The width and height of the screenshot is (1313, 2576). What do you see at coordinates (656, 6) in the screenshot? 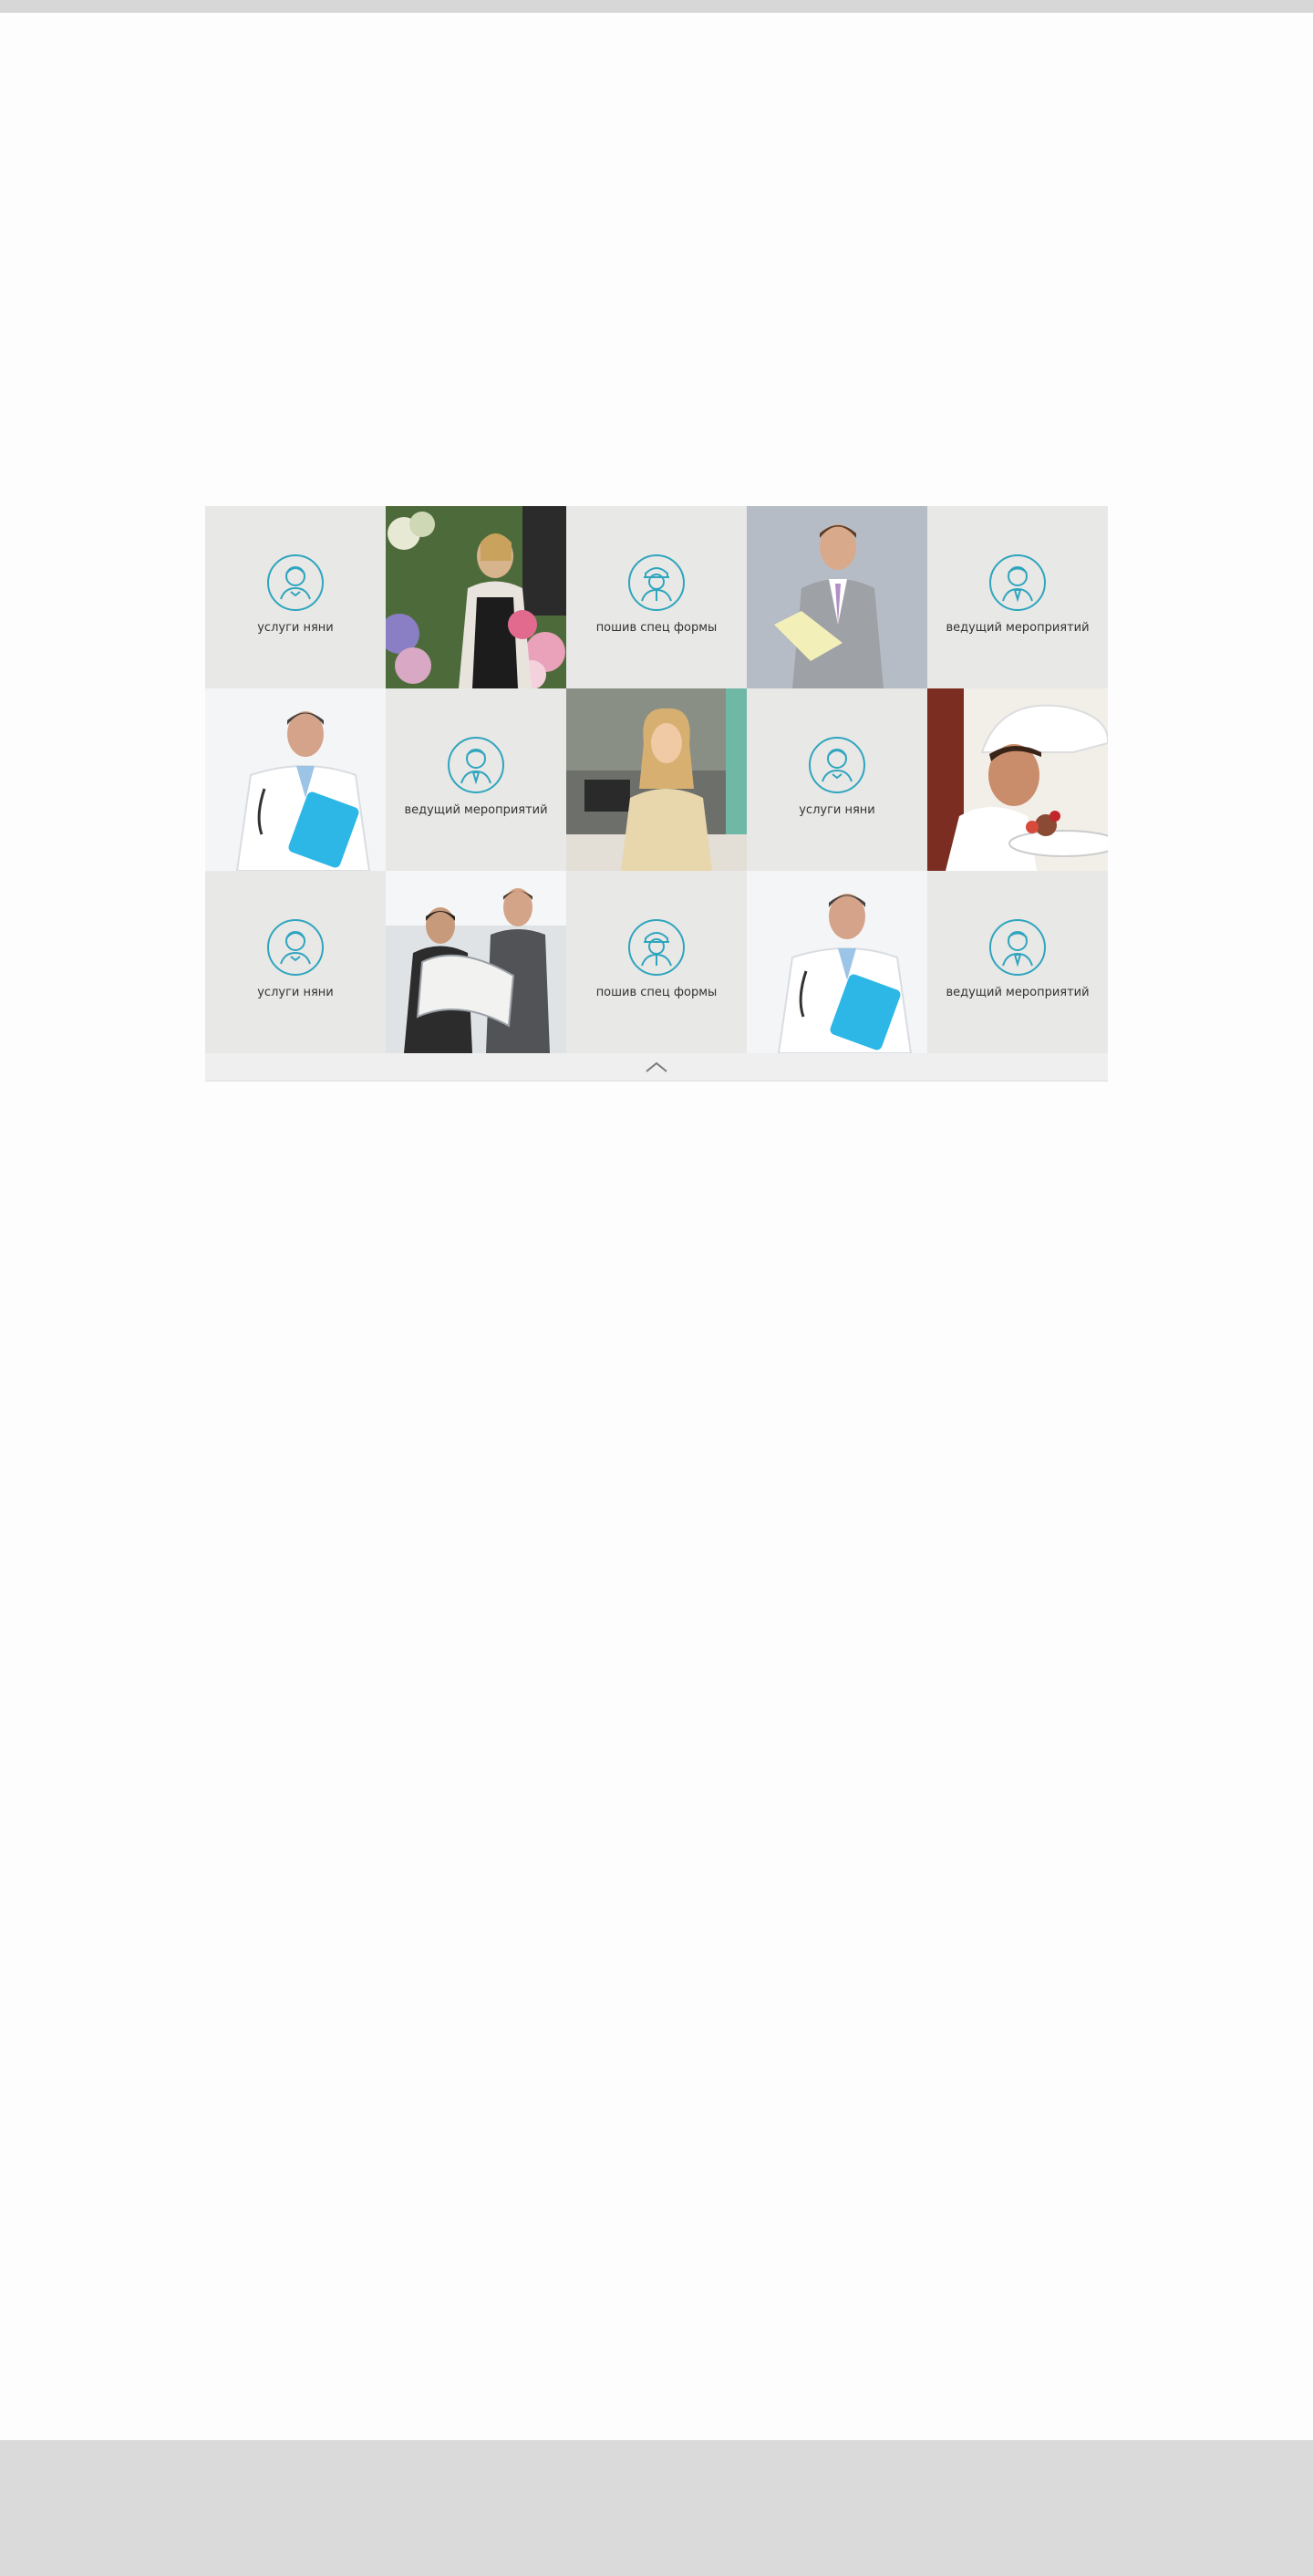
I see `top-bar` at bounding box center [656, 6].